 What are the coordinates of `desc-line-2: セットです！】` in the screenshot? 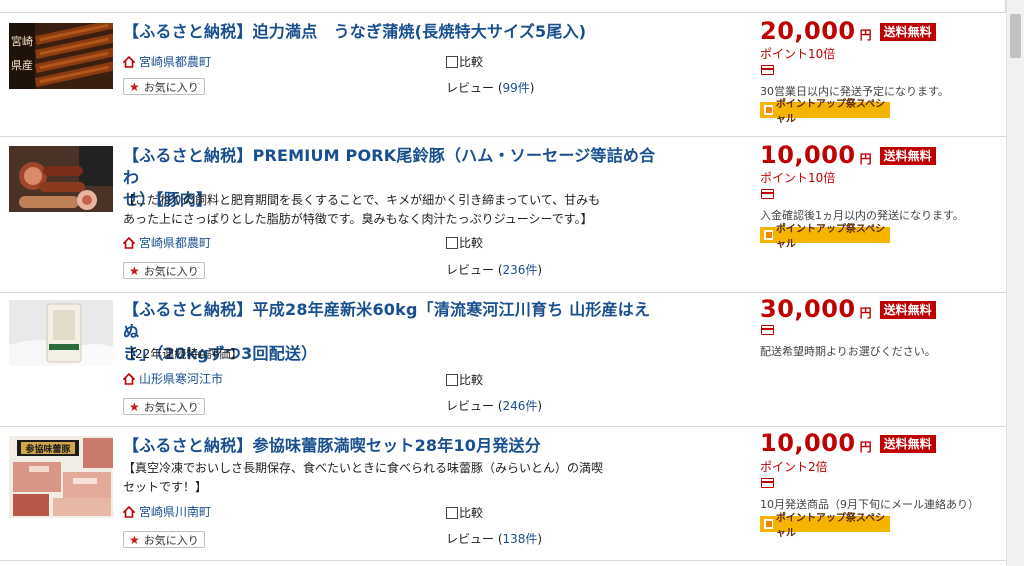 It's located at (165, 487).